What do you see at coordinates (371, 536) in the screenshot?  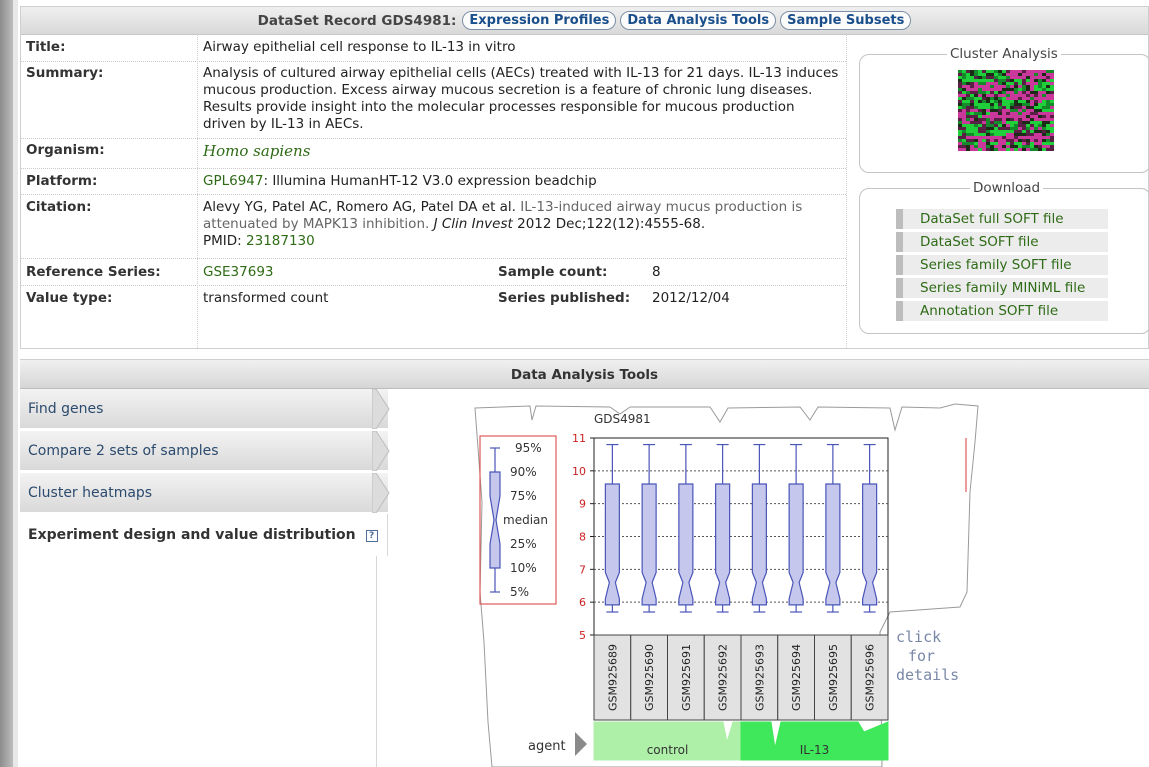 I see `help-icon: ?` at bounding box center [371, 536].